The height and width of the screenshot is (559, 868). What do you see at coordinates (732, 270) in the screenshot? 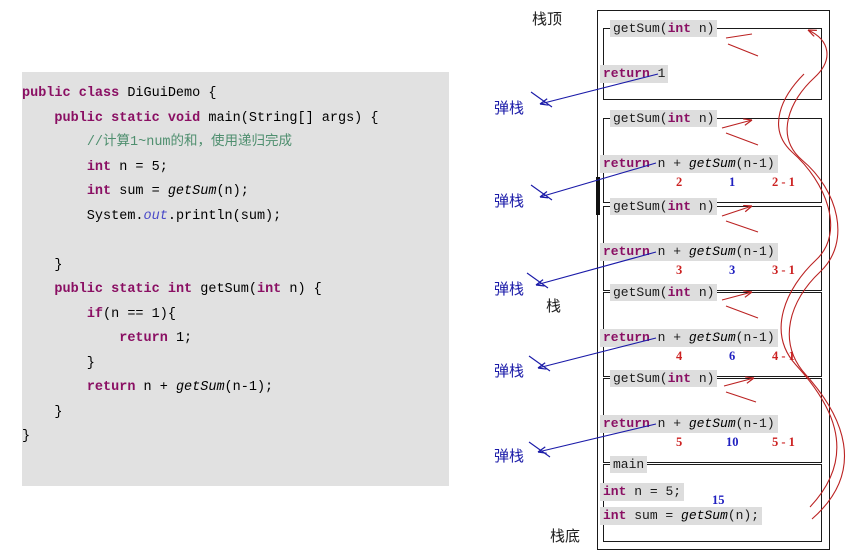
I see `value-annotation: 3` at bounding box center [732, 270].